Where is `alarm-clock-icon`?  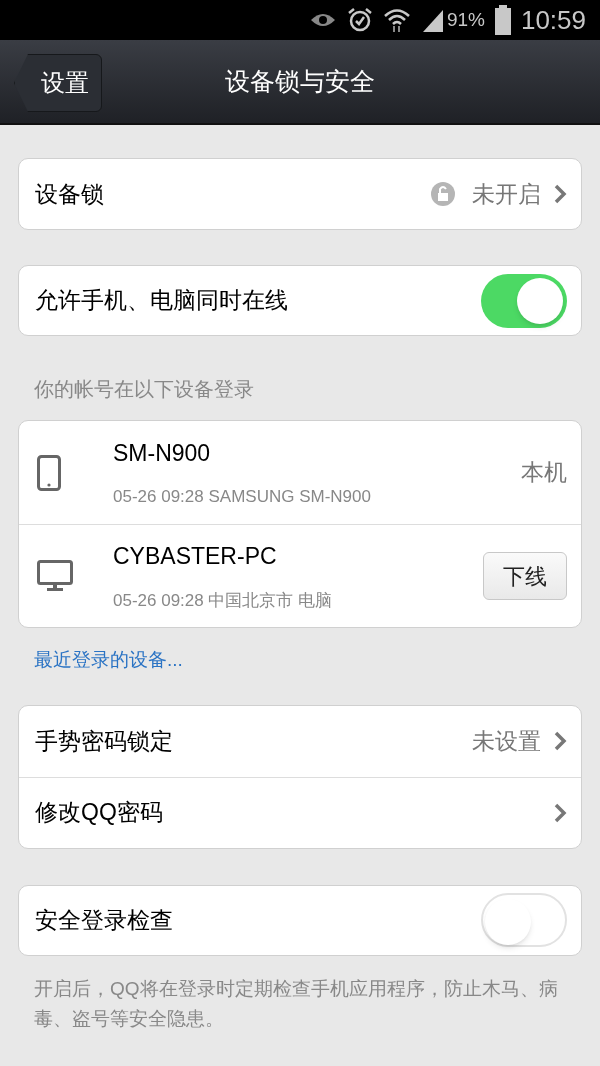
alarm-clock-icon is located at coordinates (359, 20).